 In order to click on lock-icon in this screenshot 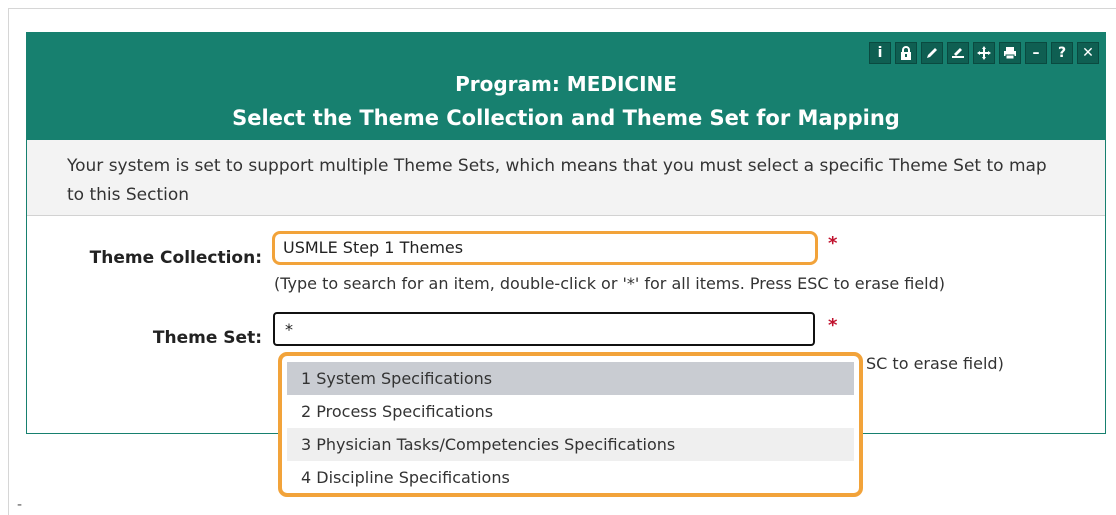, I will do `click(906, 53)`.